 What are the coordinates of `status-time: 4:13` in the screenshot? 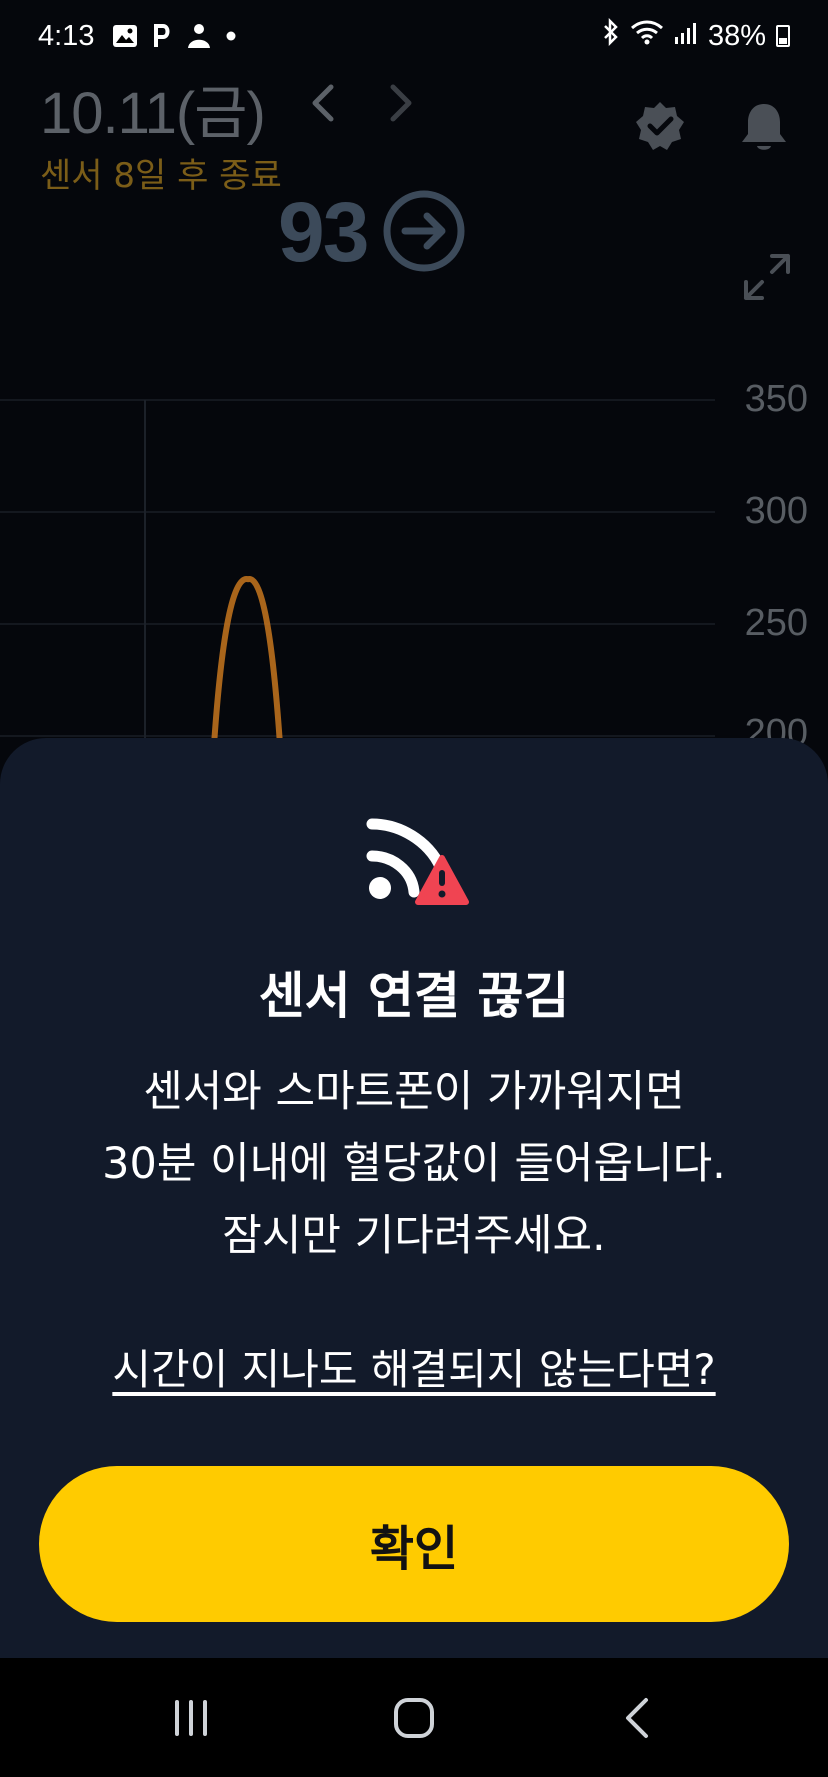 It's located at (66, 35).